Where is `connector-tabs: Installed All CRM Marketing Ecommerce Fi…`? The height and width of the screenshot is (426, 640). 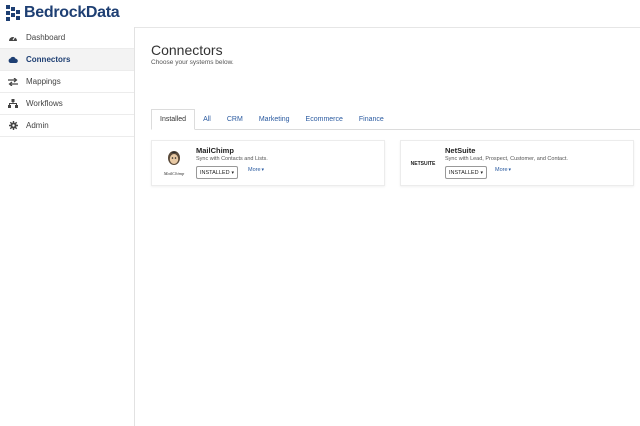
connector-tabs: Installed All CRM Marketing Ecommerce Fi… is located at coordinates (395, 119).